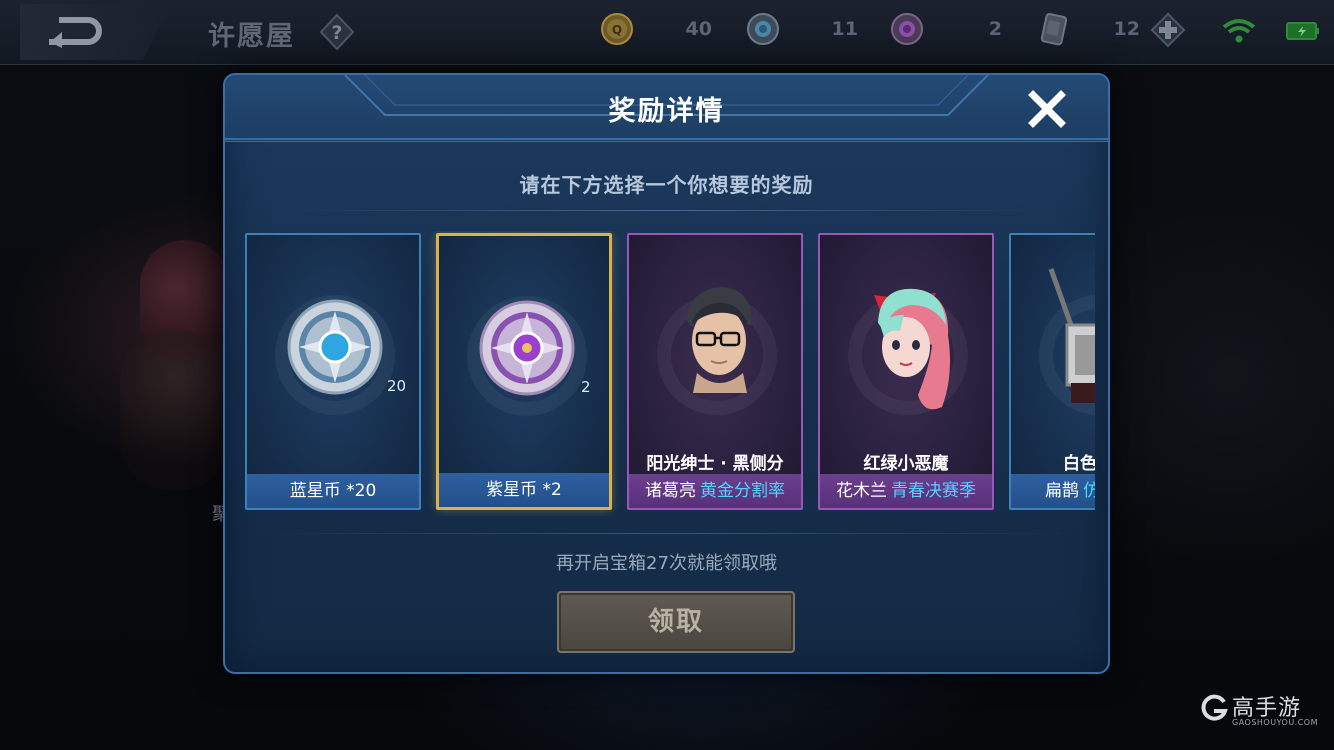 The width and height of the screenshot is (1334, 750). I want to click on top-bar: 许愿屋 ? Q 40 11 2 12, so click(667, 32).